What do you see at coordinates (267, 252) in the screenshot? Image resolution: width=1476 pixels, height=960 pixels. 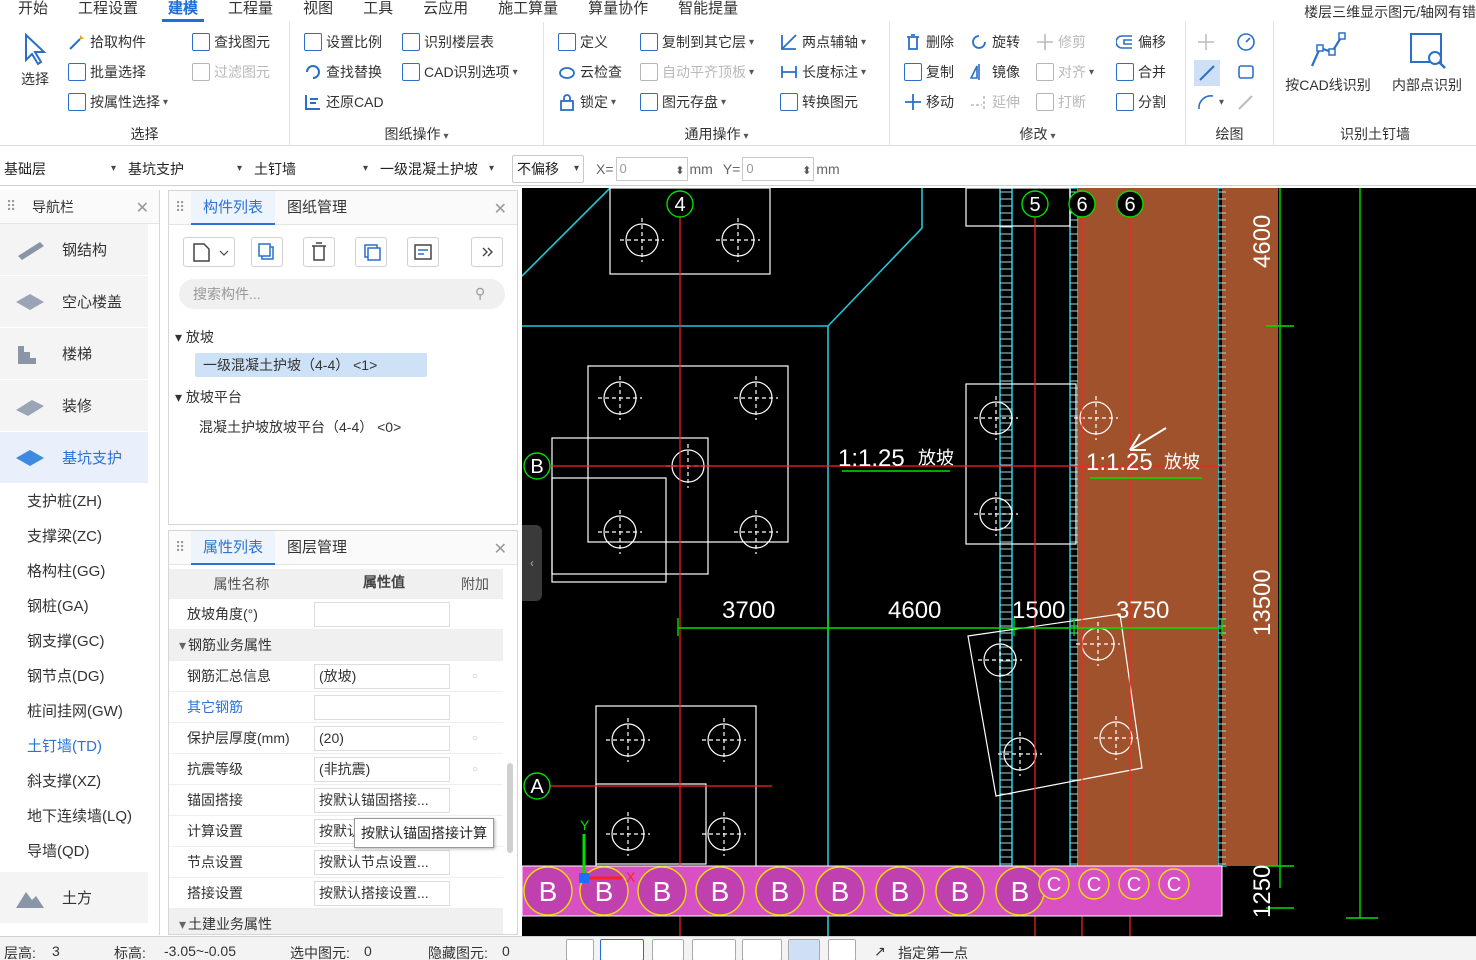 I see `copy-component-button` at bounding box center [267, 252].